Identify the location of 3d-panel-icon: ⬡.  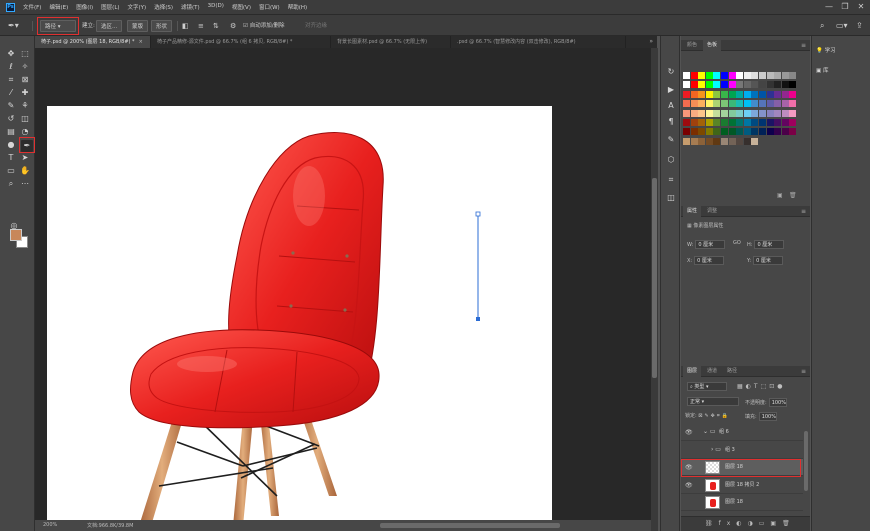
(671, 160).